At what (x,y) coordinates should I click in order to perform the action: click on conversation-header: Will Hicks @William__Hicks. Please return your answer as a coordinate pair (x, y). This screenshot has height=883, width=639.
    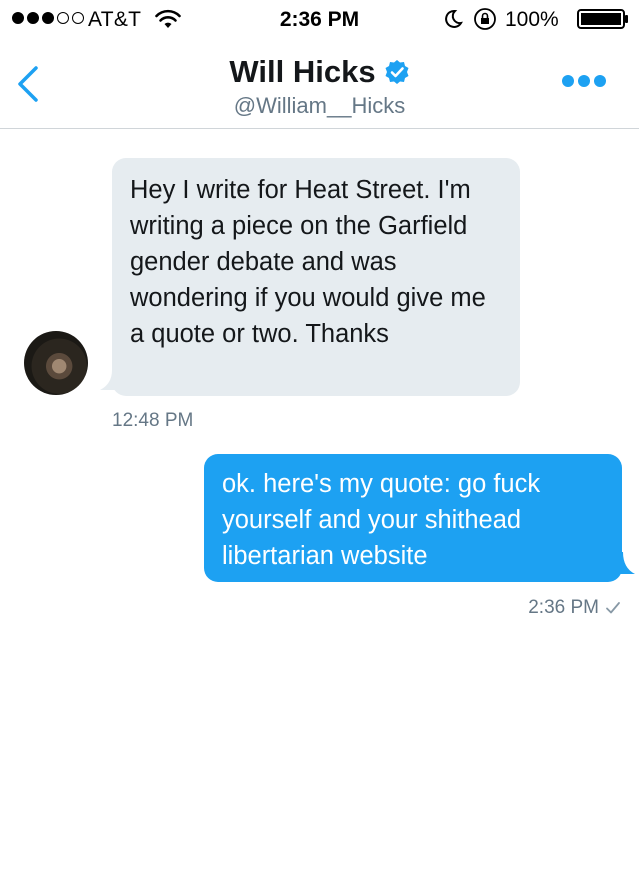
    Looking at the image, I should click on (319, 84).